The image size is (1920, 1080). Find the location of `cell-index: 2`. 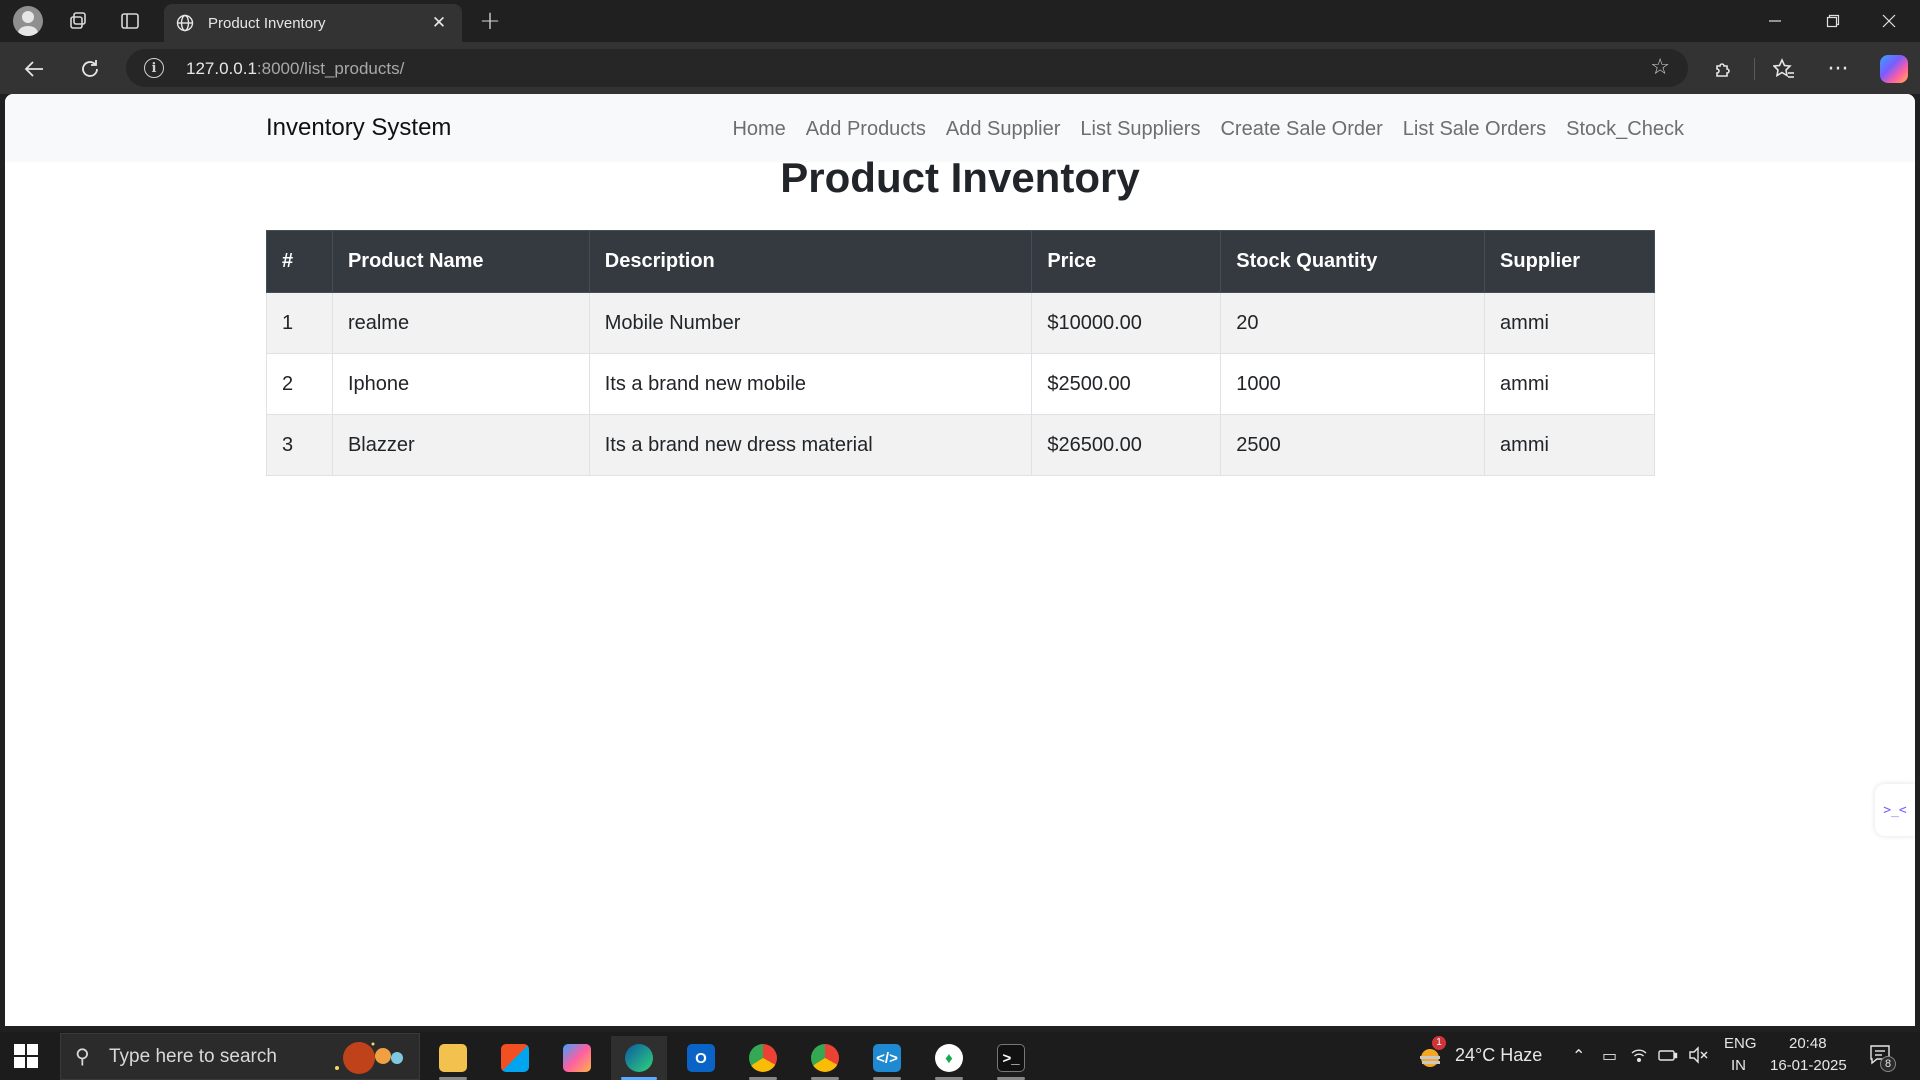

cell-index: 2 is located at coordinates (299, 384).